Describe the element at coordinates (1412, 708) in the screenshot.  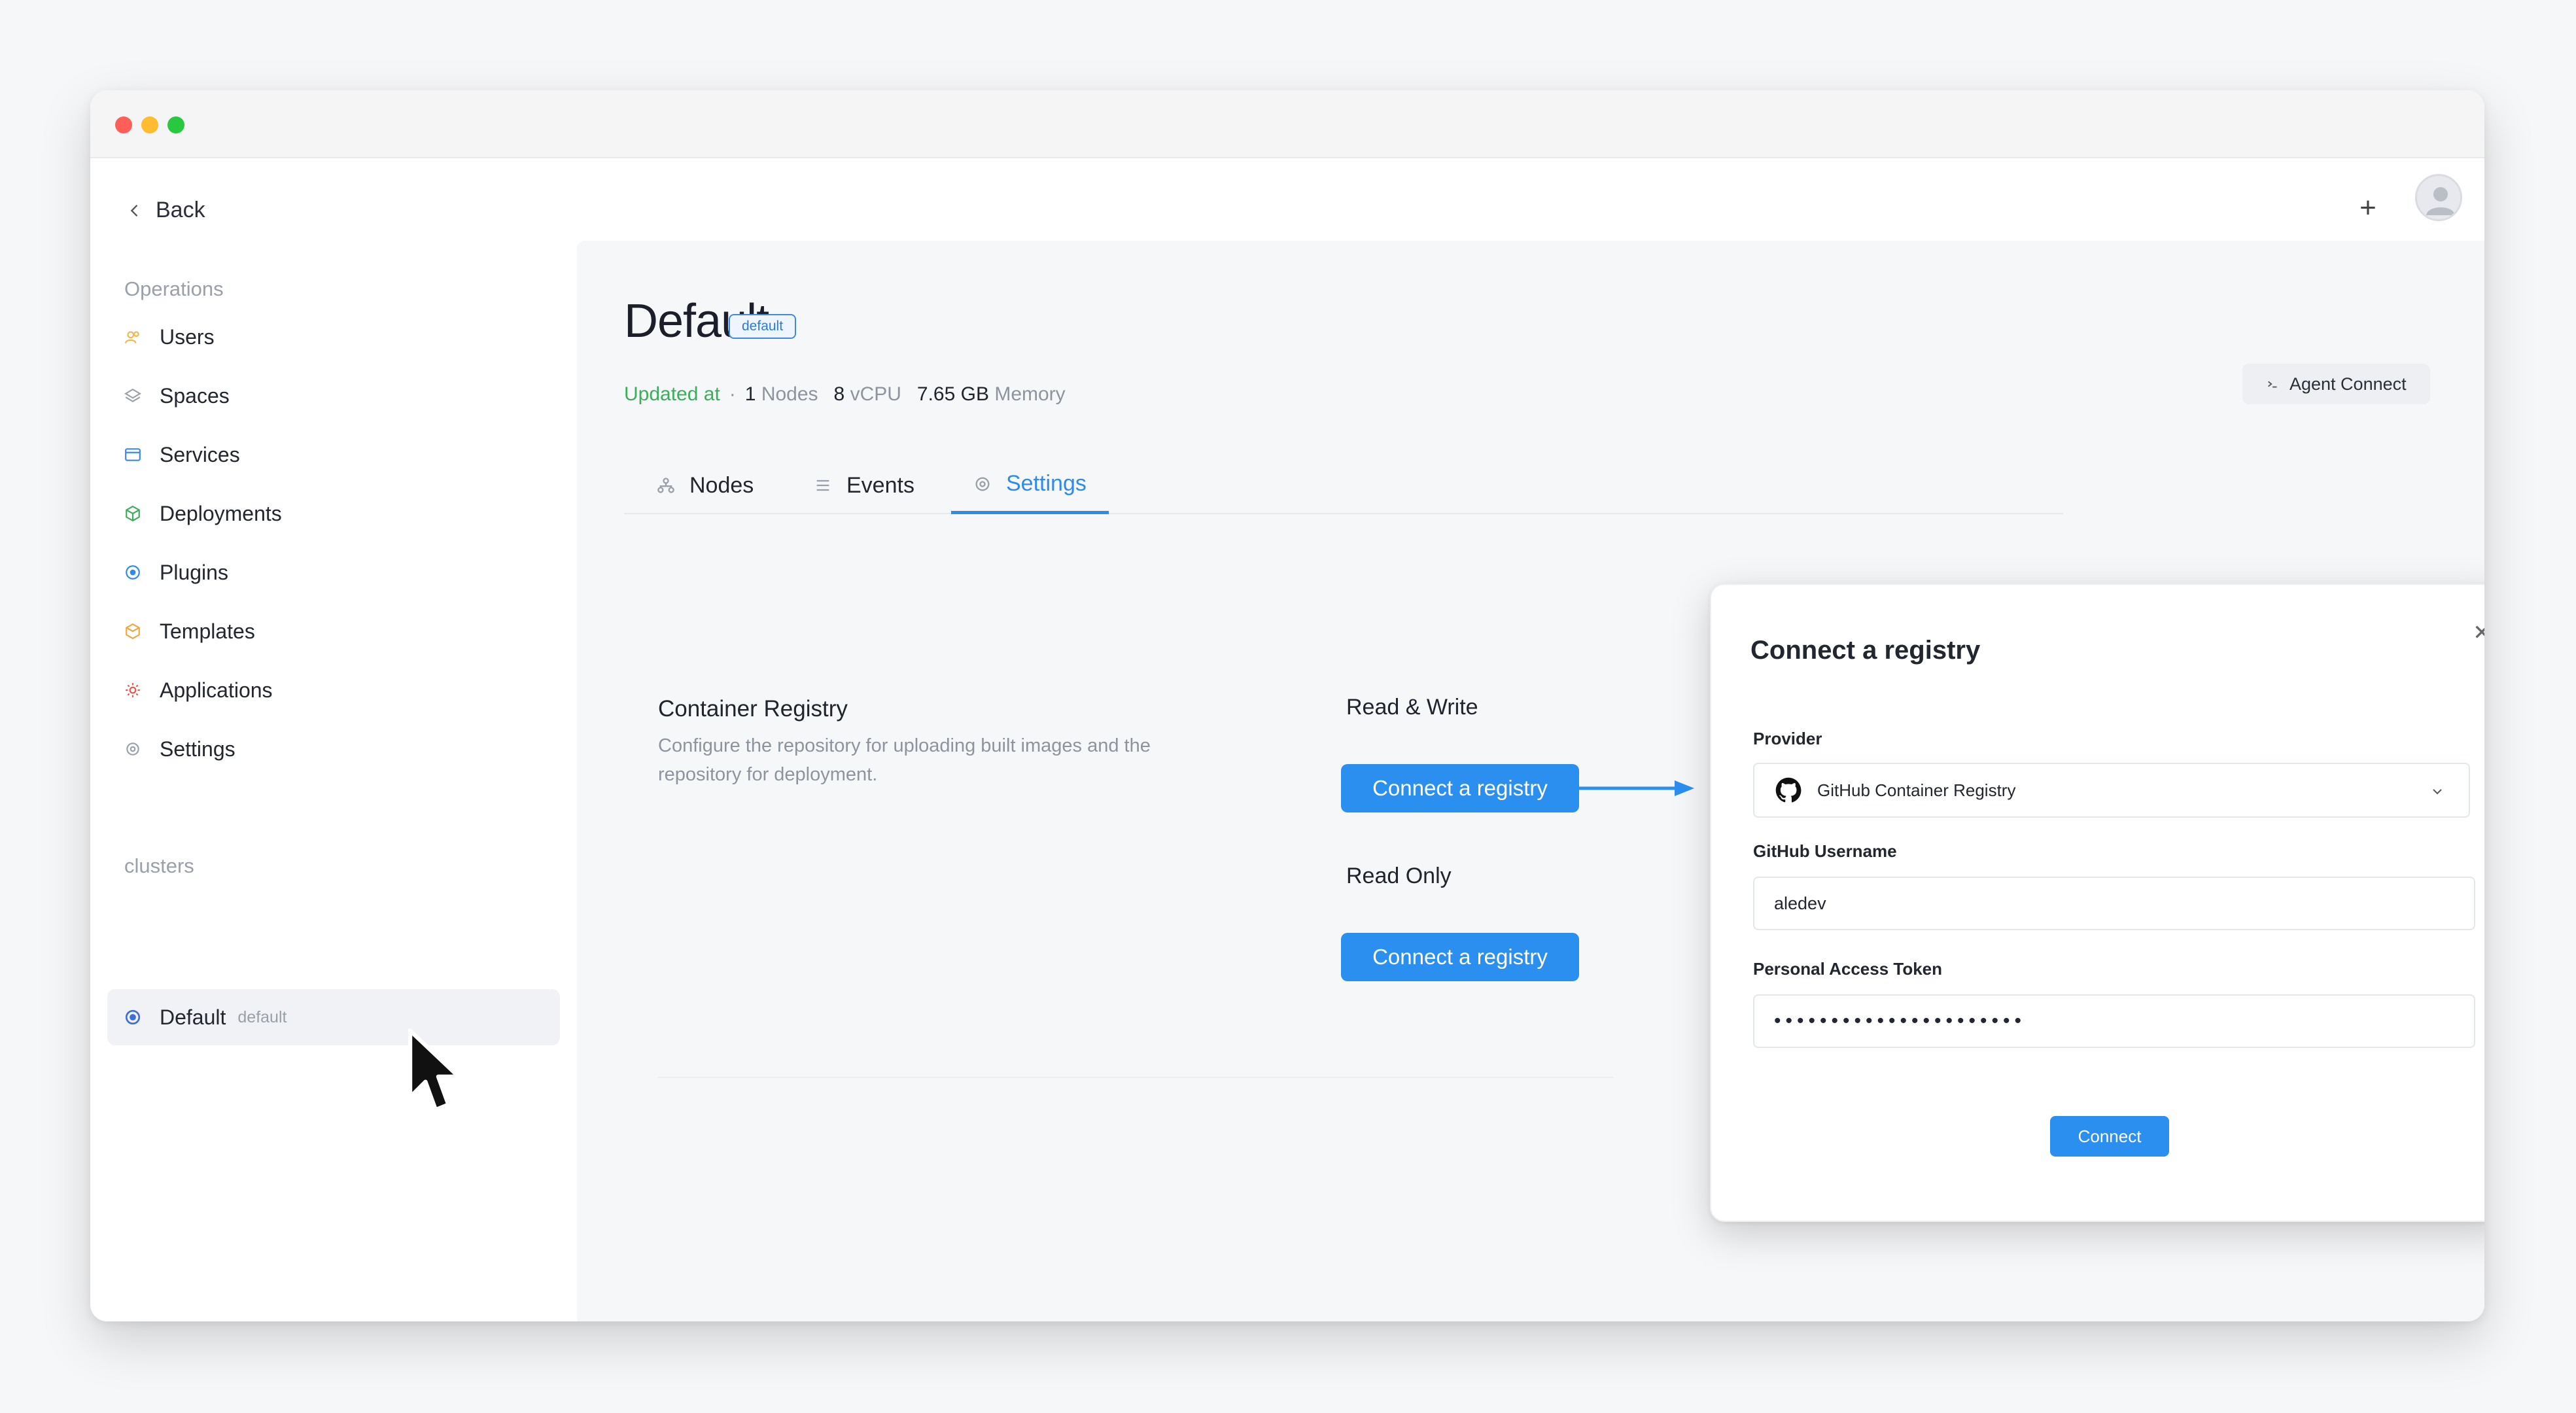
I see `read-write-label: Read & Write` at that location.